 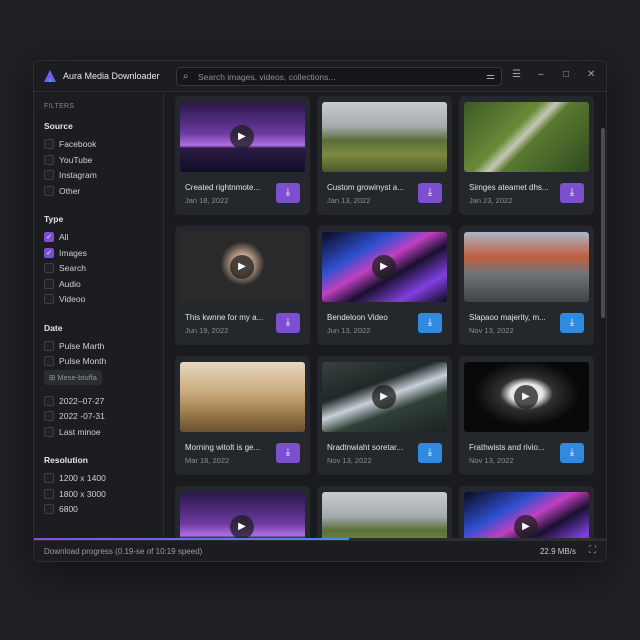 What do you see at coordinates (242, 397) in the screenshot?
I see `thumbnail-woman-field` at bounding box center [242, 397].